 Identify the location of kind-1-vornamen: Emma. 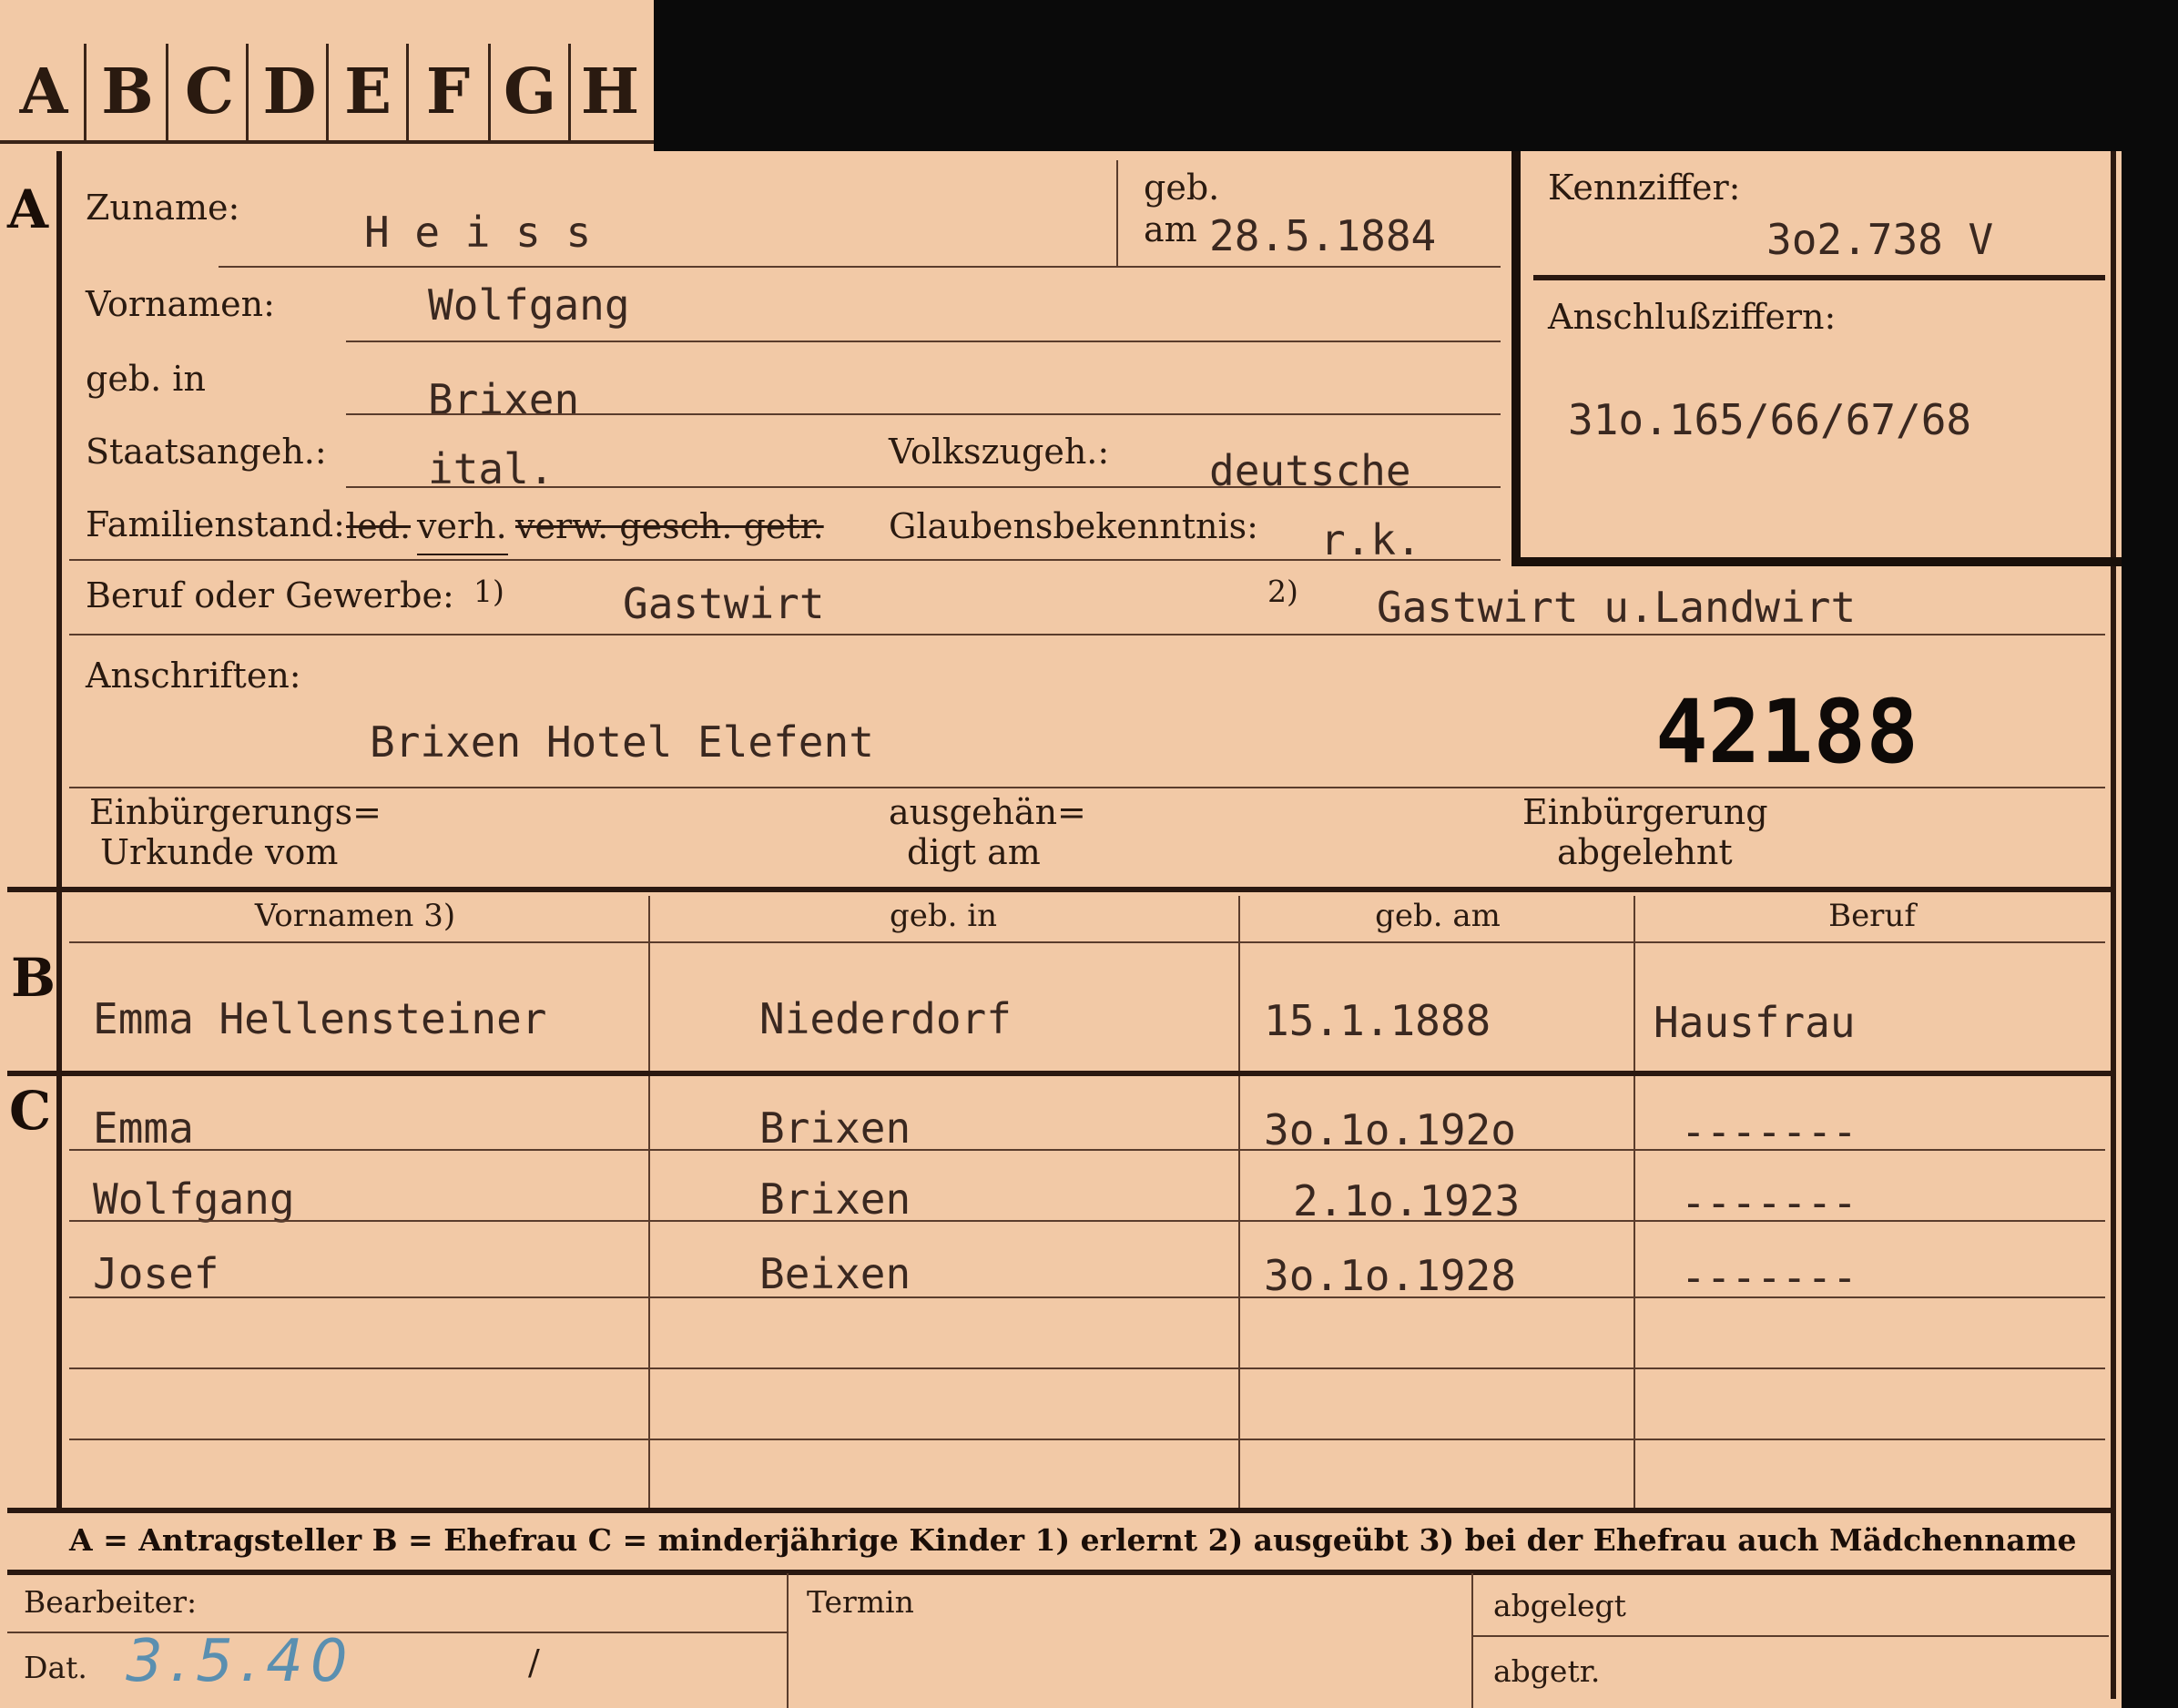
(143, 1128).